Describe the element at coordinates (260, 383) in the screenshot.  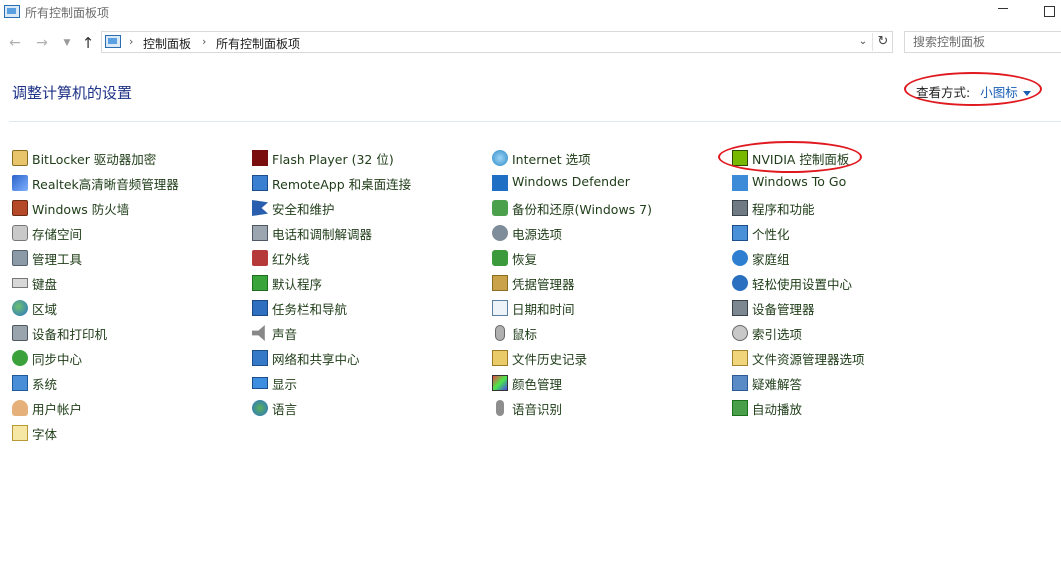
I see `display-icon` at that location.